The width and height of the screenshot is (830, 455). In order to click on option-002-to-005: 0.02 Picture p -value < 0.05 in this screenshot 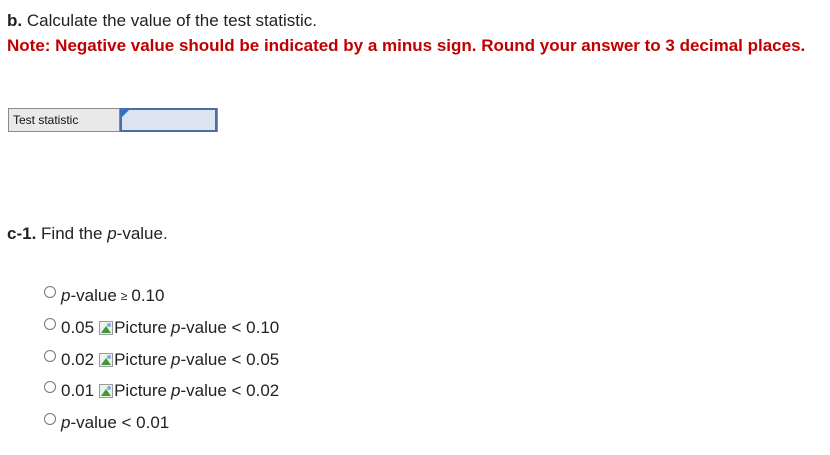, I will do `click(161, 360)`.